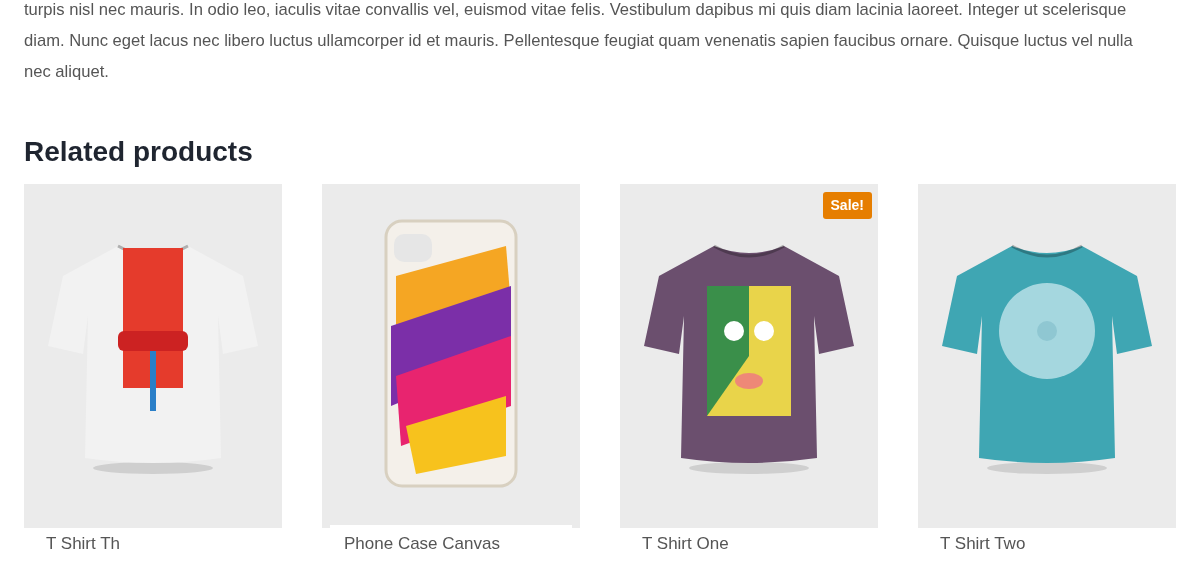 This screenshot has height=564, width=1201. What do you see at coordinates (139, 152) in the screenshot?
I see `section-heading: Related products` at bounding box center [139, 152].